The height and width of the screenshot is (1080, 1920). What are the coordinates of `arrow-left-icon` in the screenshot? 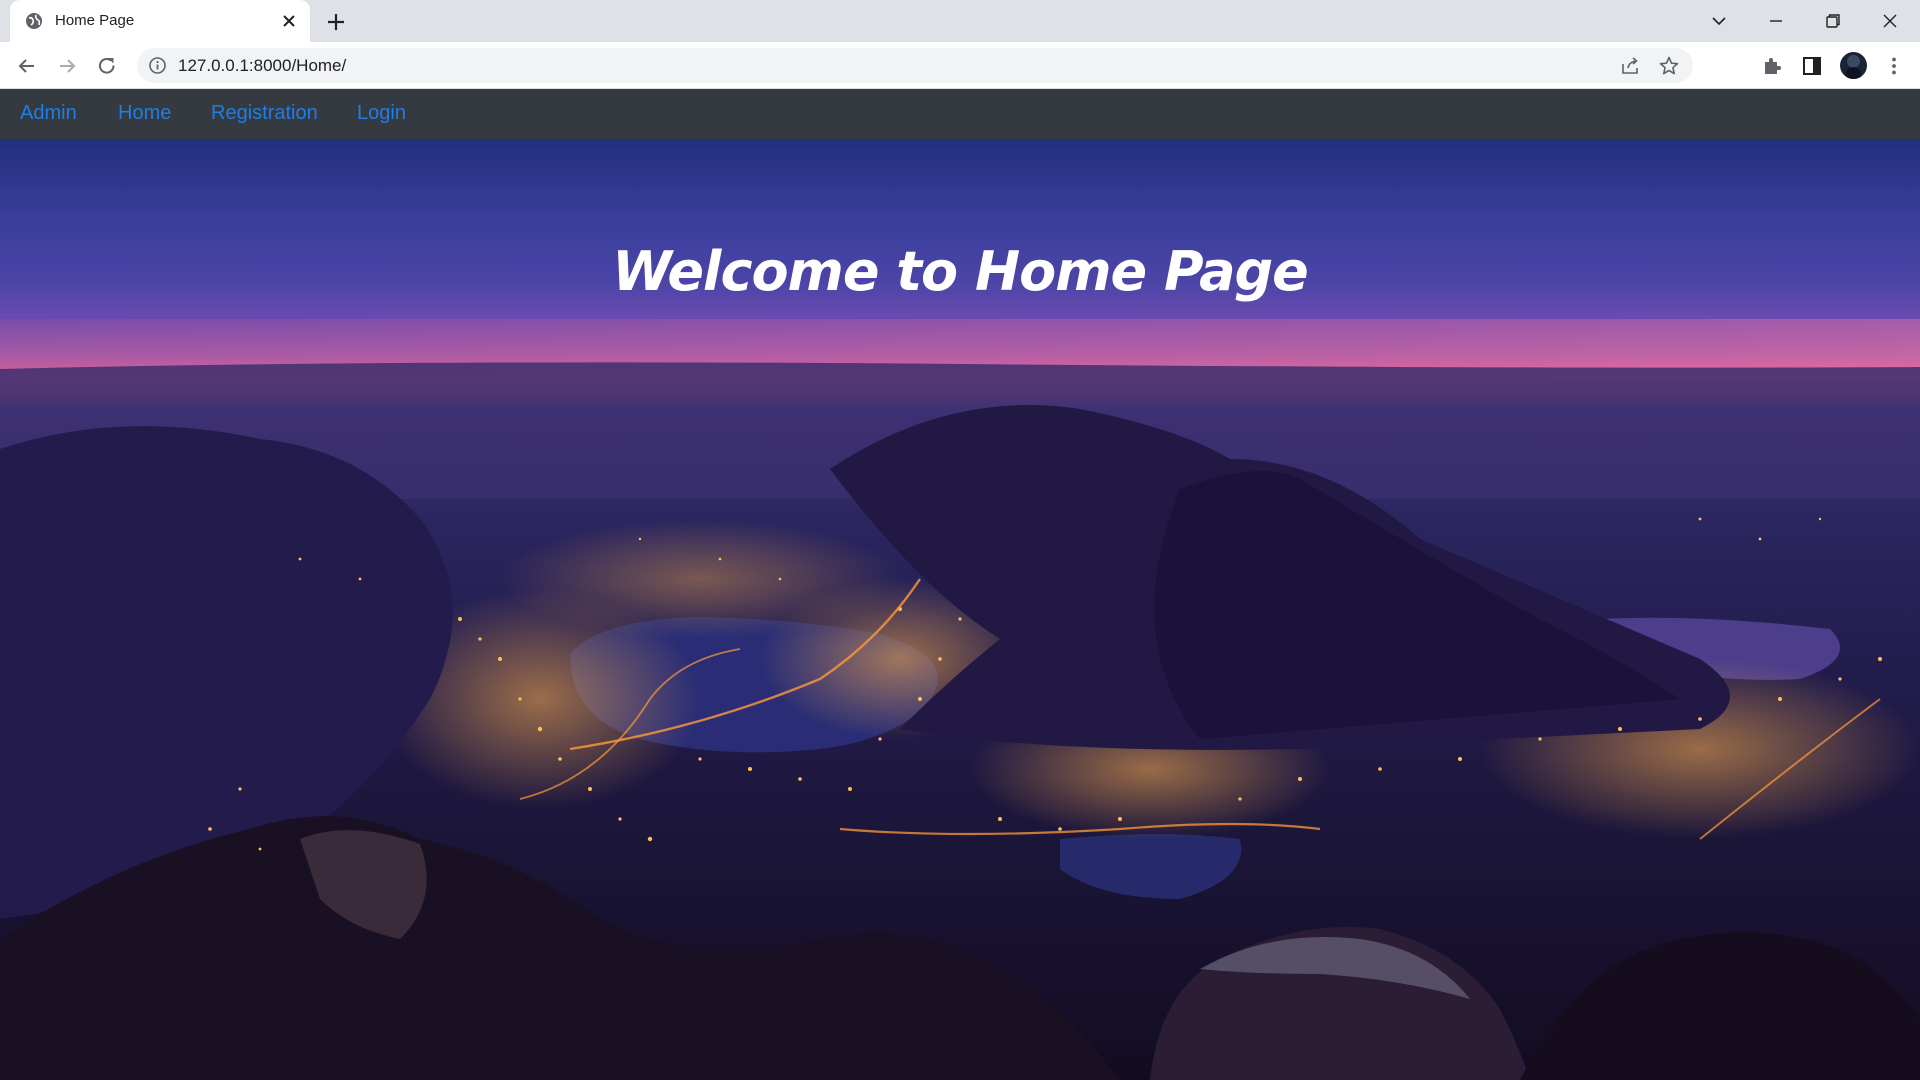 It's located at (27, 66).